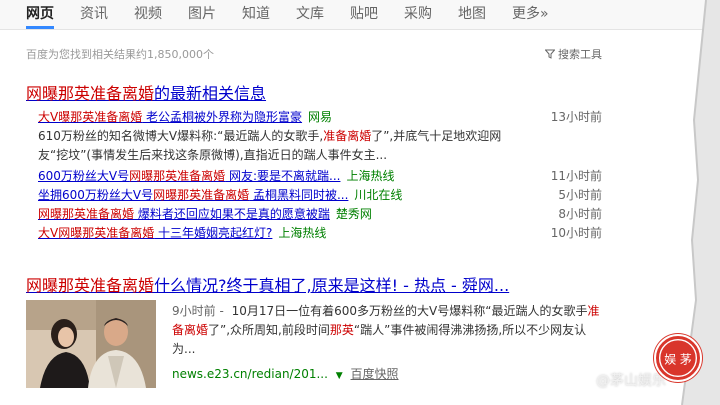  What do you see at coordinates (580, 195) in the screenshot?
I see `news-item-time: 5小时前` at bounding box center [580, 195].